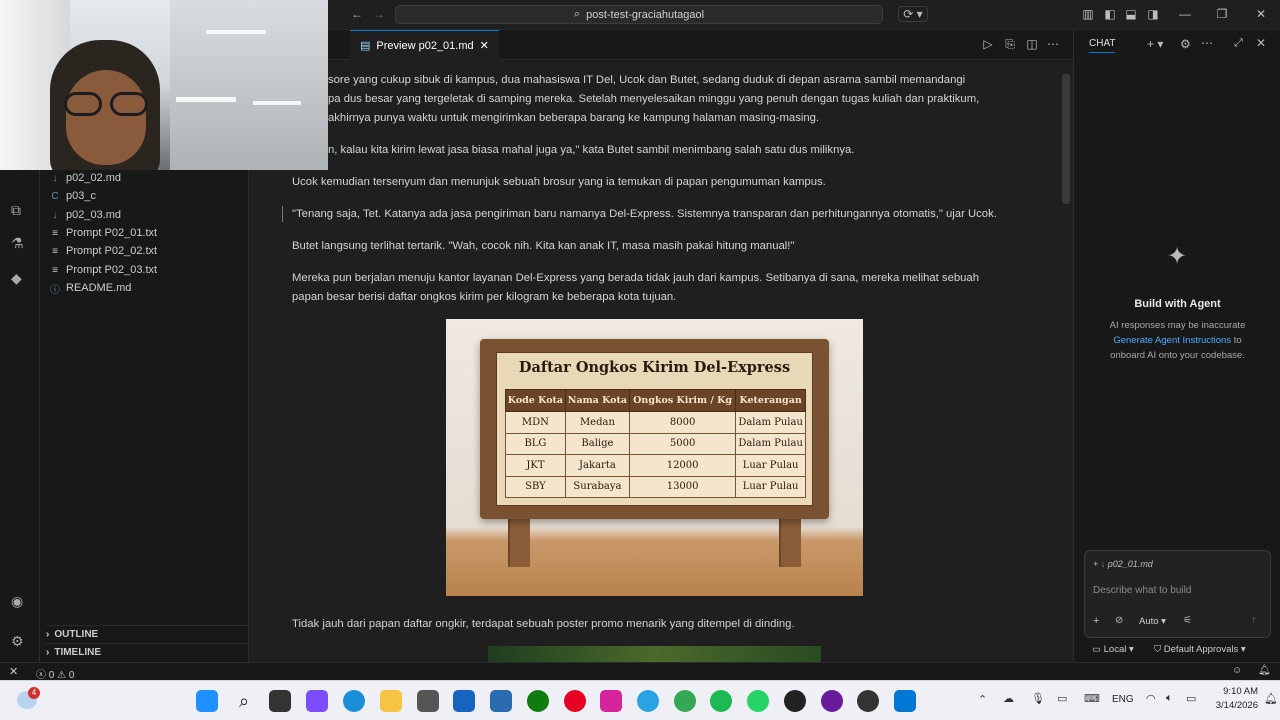  Describe the element at coordinates (20, 602) in the screenshot. I see `account-icon: ◉` at that location.